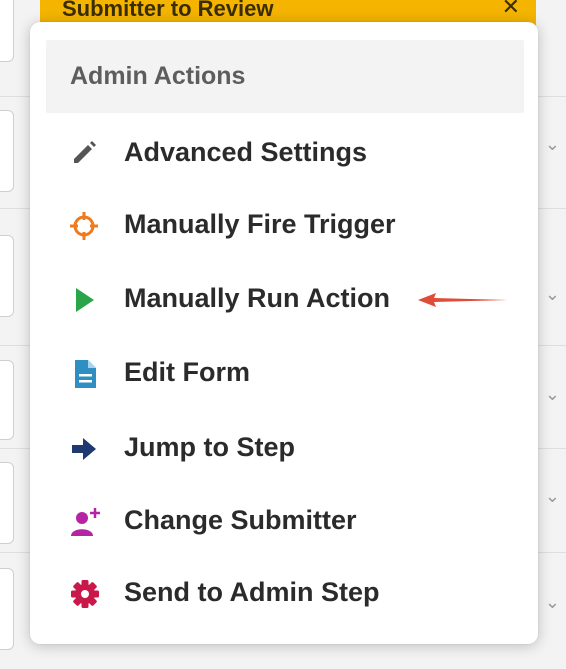 The height and width of the screenshot is (669, 566). Describe the element at coordinates (511, 10) in the screenshot. I see `close-icon: ✕` at that location.